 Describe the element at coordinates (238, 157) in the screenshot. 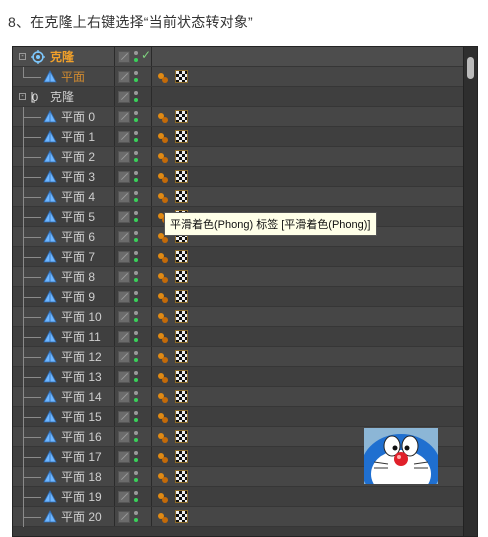

I see `tree-row-plane: 平面 2` at that location.